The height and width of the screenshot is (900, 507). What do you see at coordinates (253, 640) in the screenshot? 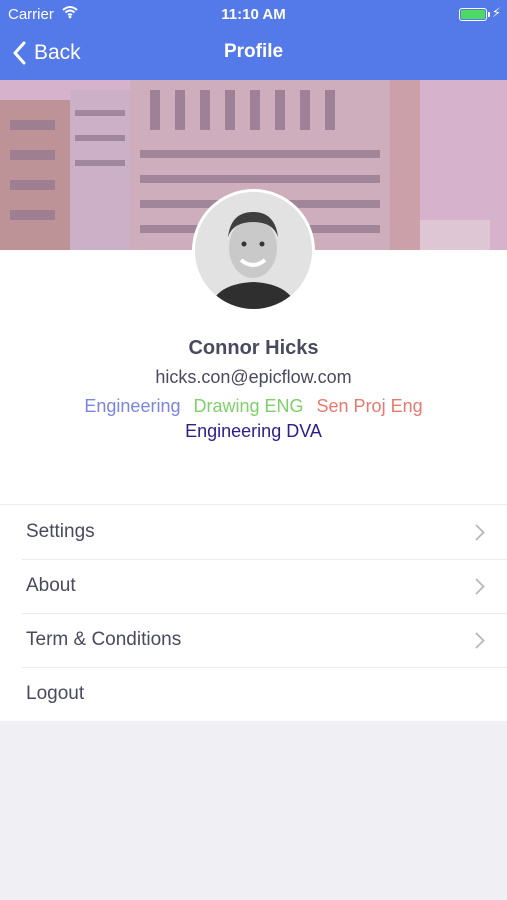
I see `menu-item-terms: Term & Conditions` at bounding box center [253, 640].